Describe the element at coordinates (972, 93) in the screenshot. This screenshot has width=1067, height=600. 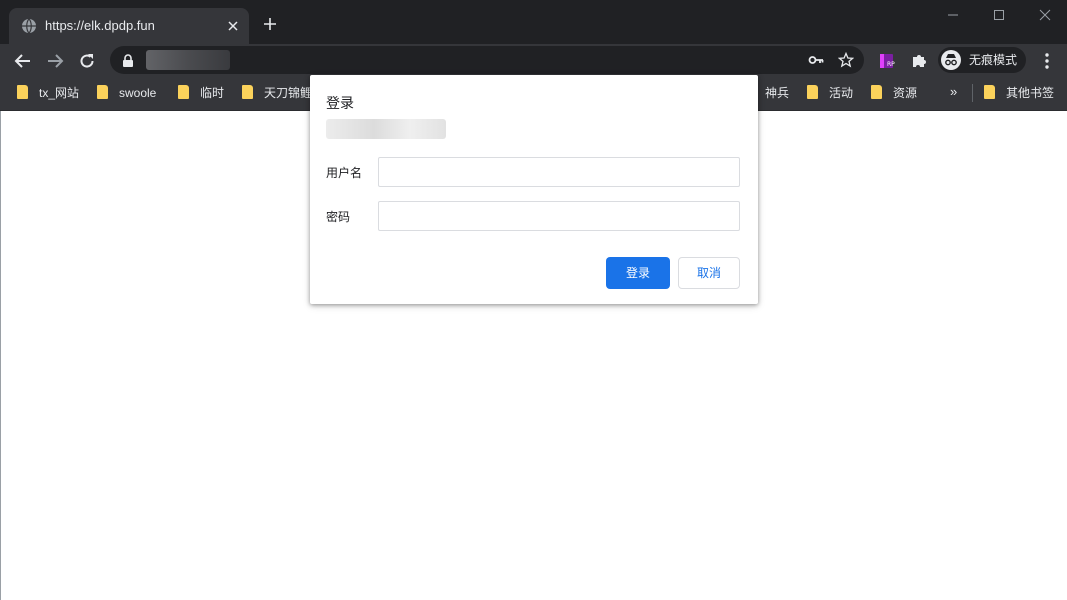
I see `bookmarks-separator` at that location.